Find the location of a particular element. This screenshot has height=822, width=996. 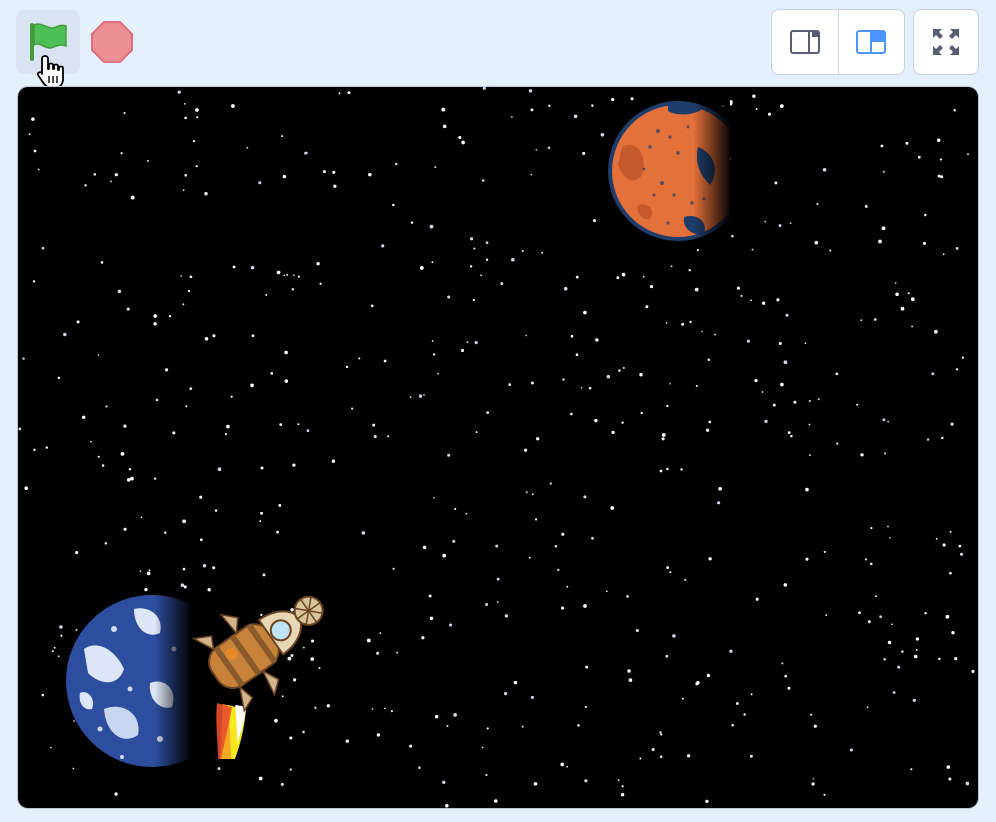

normal-stage-button is located at coordinates (872, 42).